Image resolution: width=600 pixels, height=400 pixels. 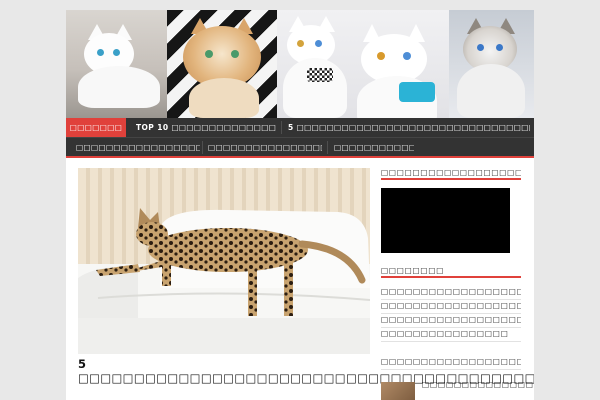 I want to click on recent-post-title: □□□□□□□□□□□□□□□□□□□□□□□□, so click(x=478, y=384).